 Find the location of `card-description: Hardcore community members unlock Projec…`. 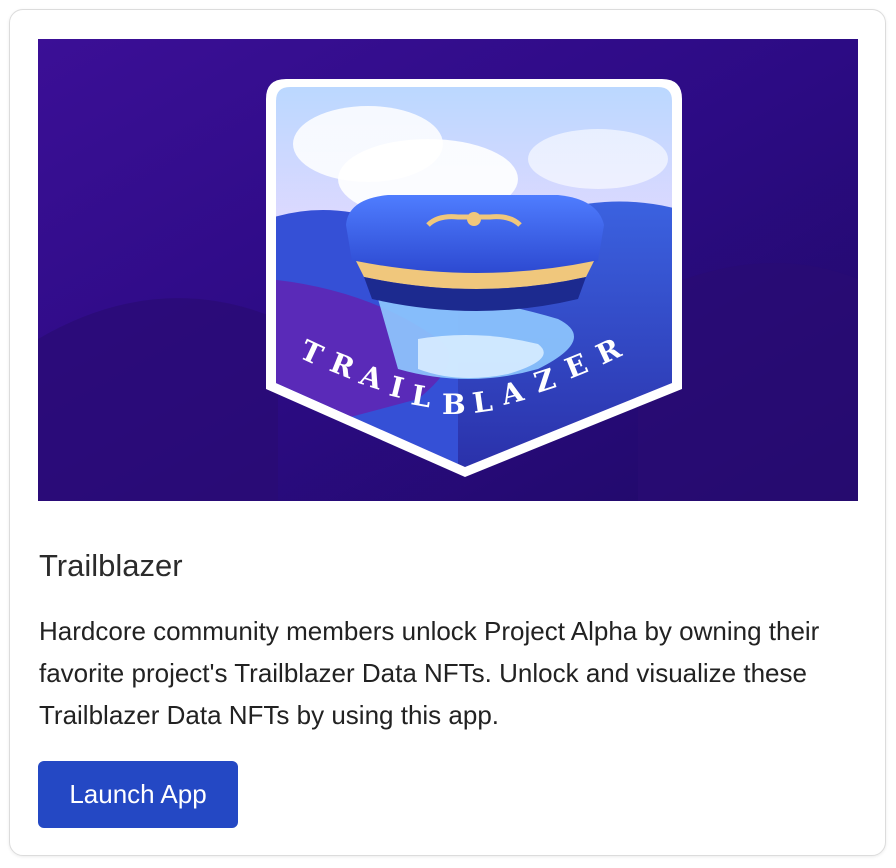

card-description: Hardcore community members unlock Projec… is located at coordinates (429, 673).